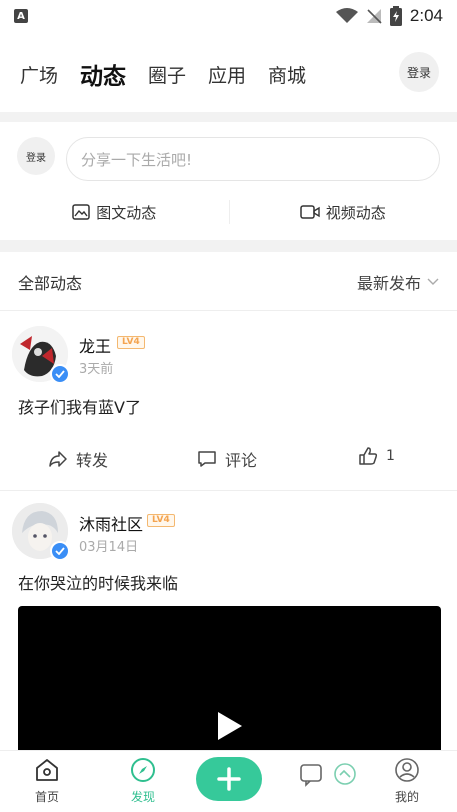  I want to click on post-time: 03月14日, so click(109, 547).